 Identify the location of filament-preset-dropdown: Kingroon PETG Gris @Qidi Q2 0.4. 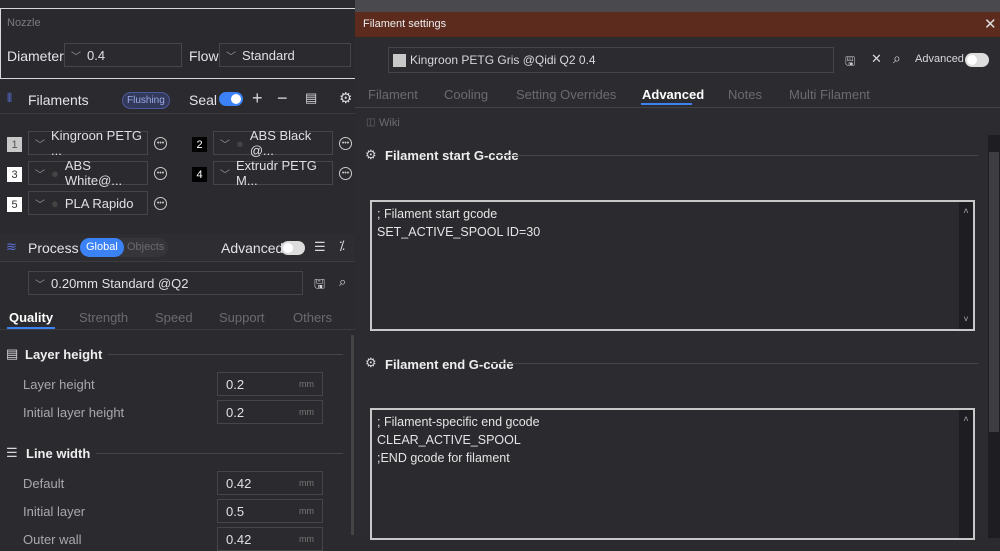
(611, 60).